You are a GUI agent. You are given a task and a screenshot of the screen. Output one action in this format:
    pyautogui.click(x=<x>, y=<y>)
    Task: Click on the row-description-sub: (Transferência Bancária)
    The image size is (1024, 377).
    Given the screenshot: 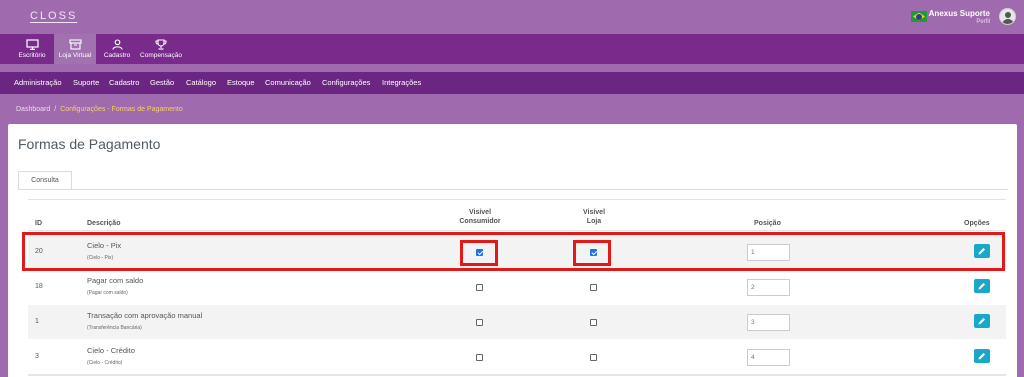 What is the action you would take?
    pyautogui.click(x=114, y=328)
    